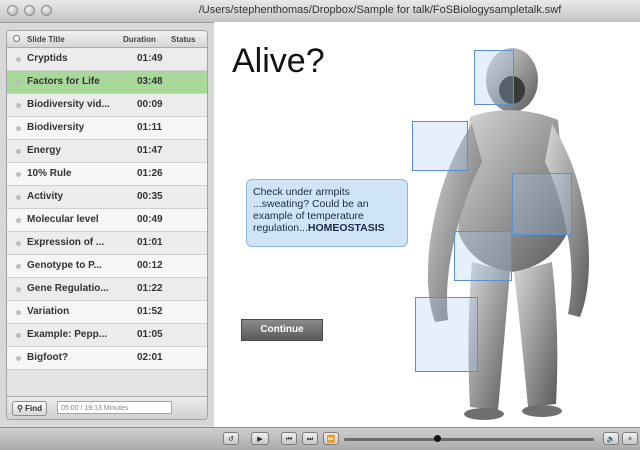 Image resolution: width=640 pixels, height=450 pixels. I want to click on volume-button: 🔈, so click(611, 438).